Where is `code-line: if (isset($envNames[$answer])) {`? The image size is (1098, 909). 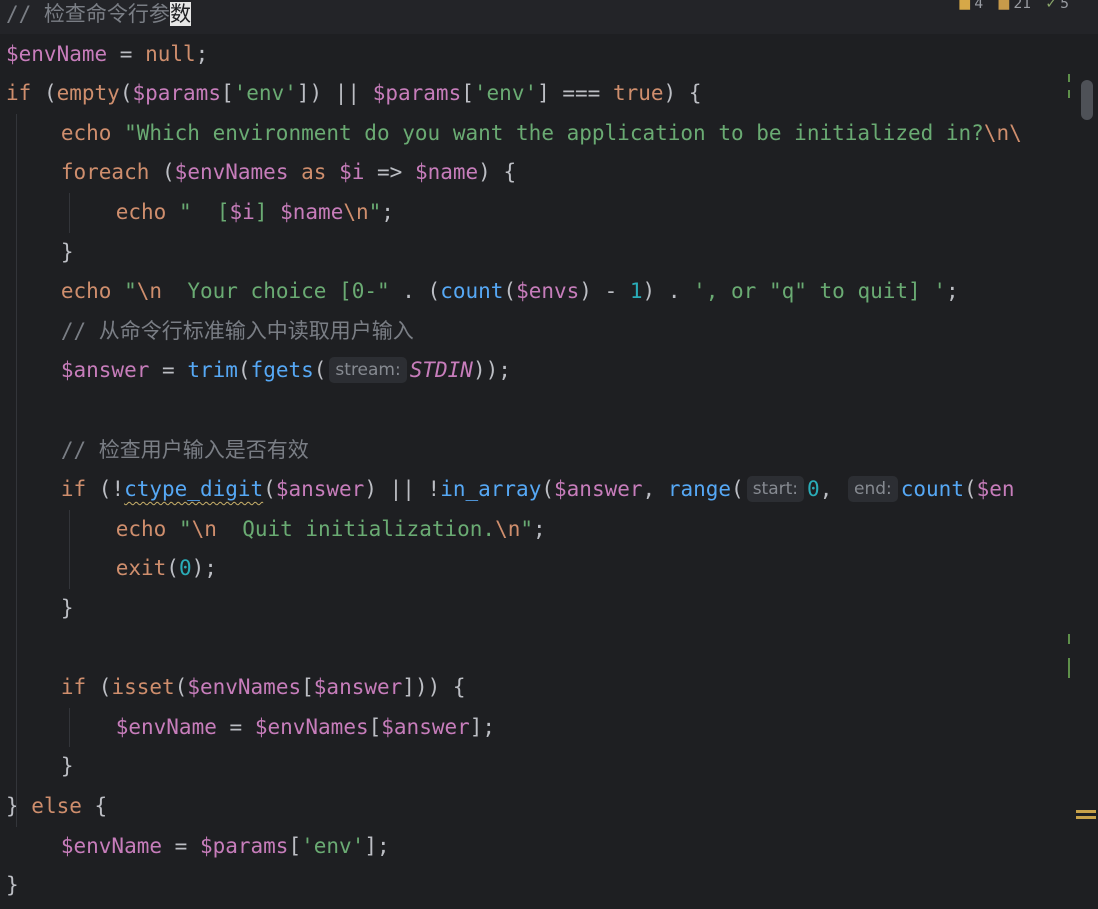
code-line: if (isset($envNames[$answer])) { is located at coordinates (263, 687).